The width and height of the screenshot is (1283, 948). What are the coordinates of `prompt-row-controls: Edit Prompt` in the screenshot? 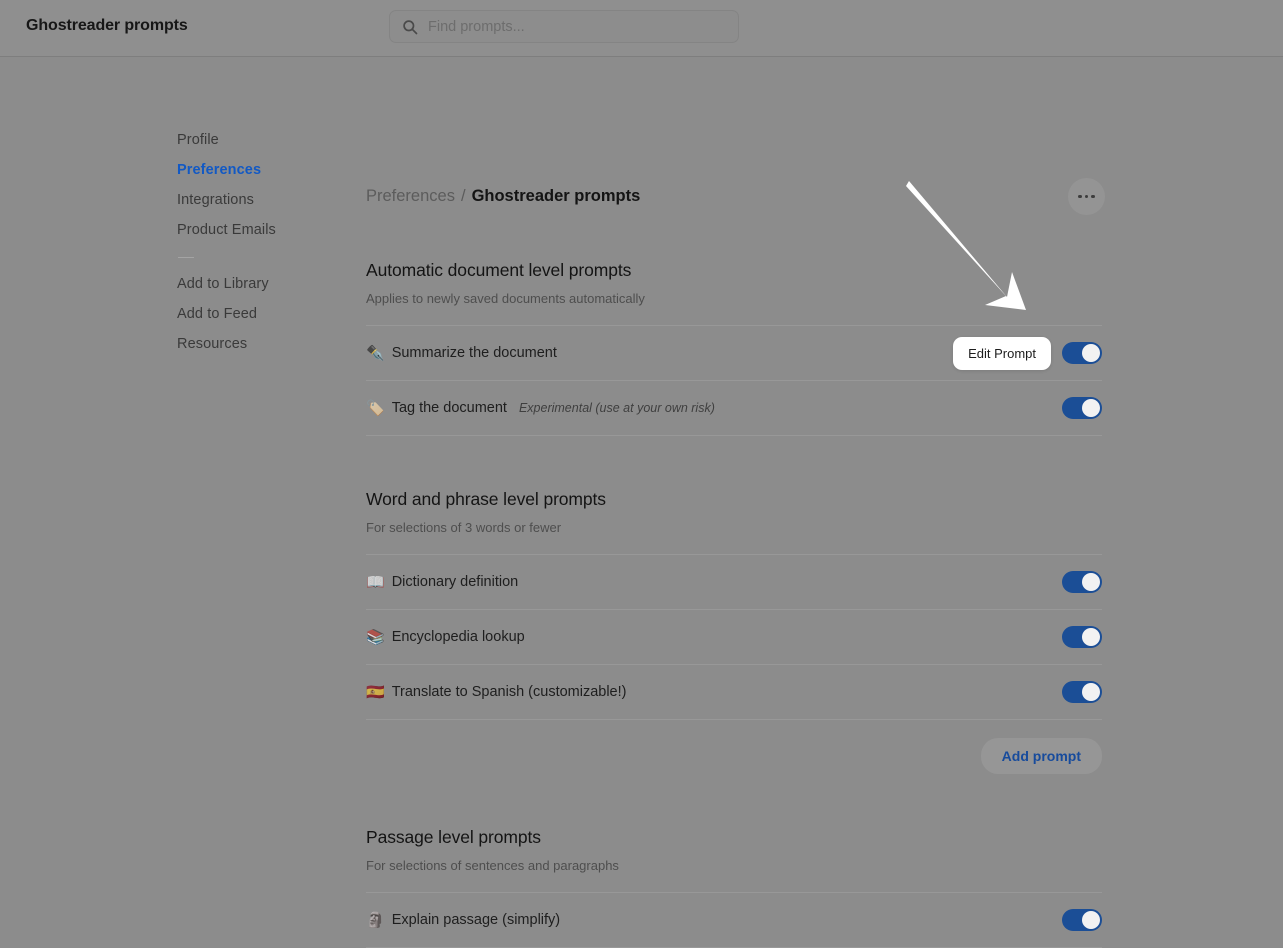 It's located at (1027, 353).